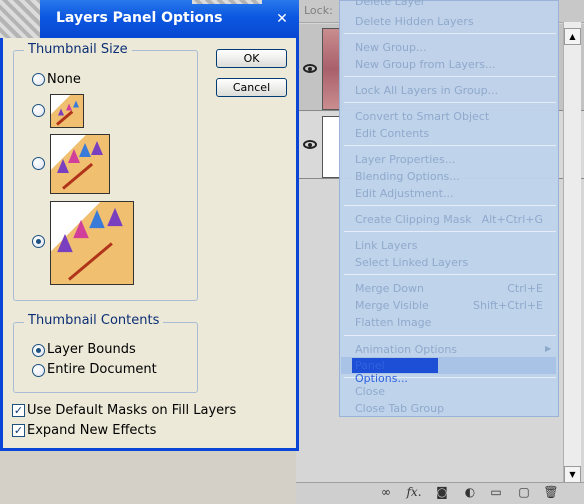 The image size is (584, 504). Describe the element at coordinates (572, 474) in the screenshot. I see `scroll-down-arrow-icon: ▼` at that location.